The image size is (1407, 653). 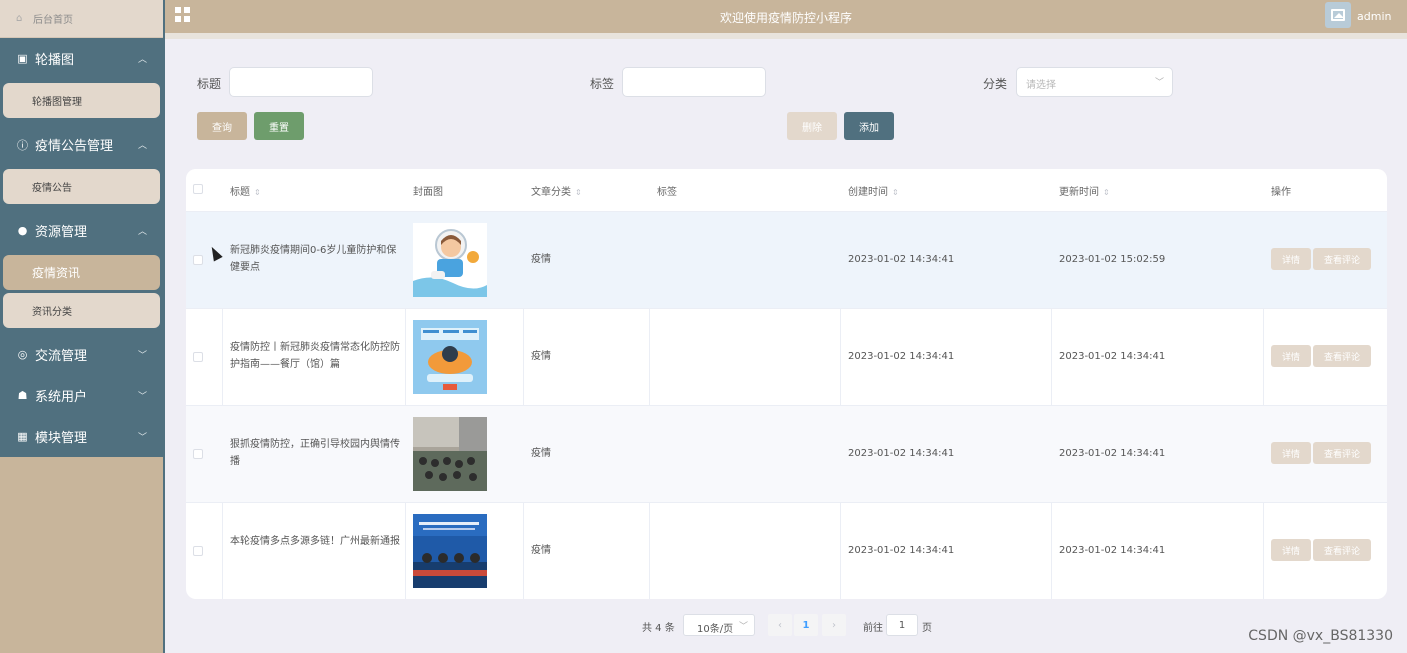 What do you see at coordinates (61, 438) in the screenshot?
I see `menu-head-label: 模块管理` at bounding box center [61, 438].